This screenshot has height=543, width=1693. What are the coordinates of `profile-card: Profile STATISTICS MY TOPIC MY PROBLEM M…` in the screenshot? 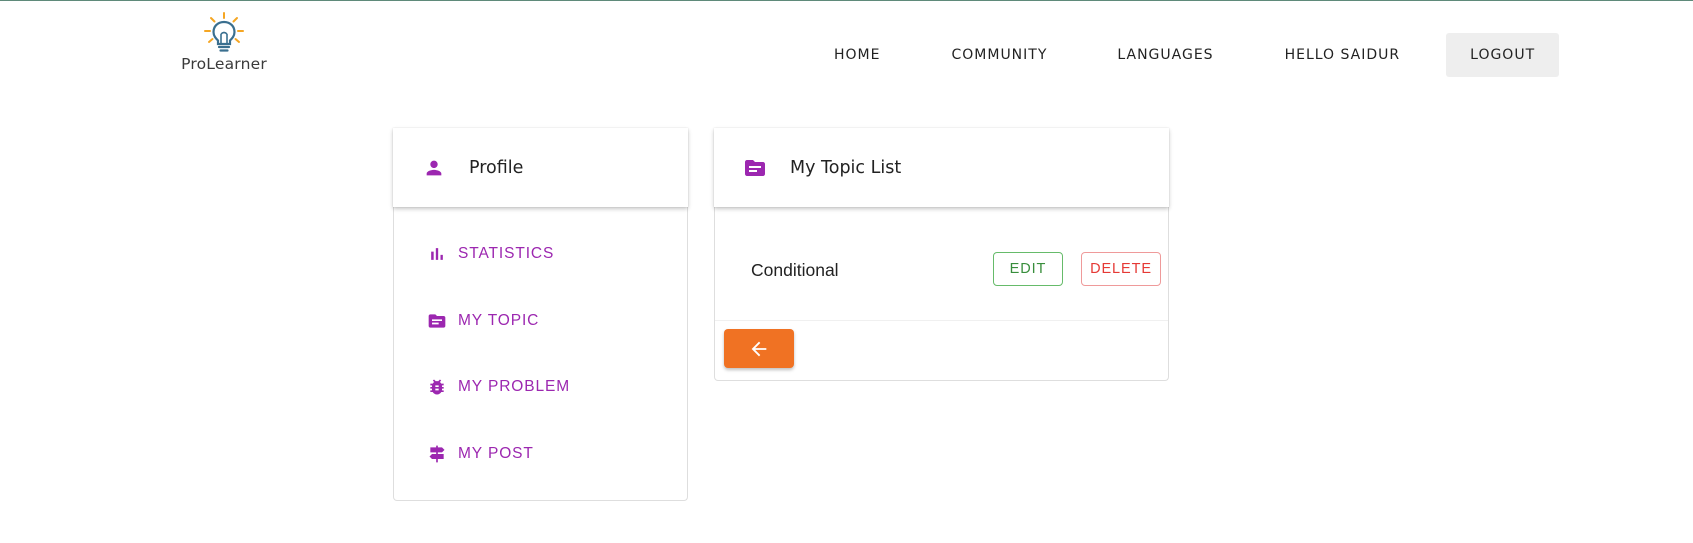 It's located at (540, 314).